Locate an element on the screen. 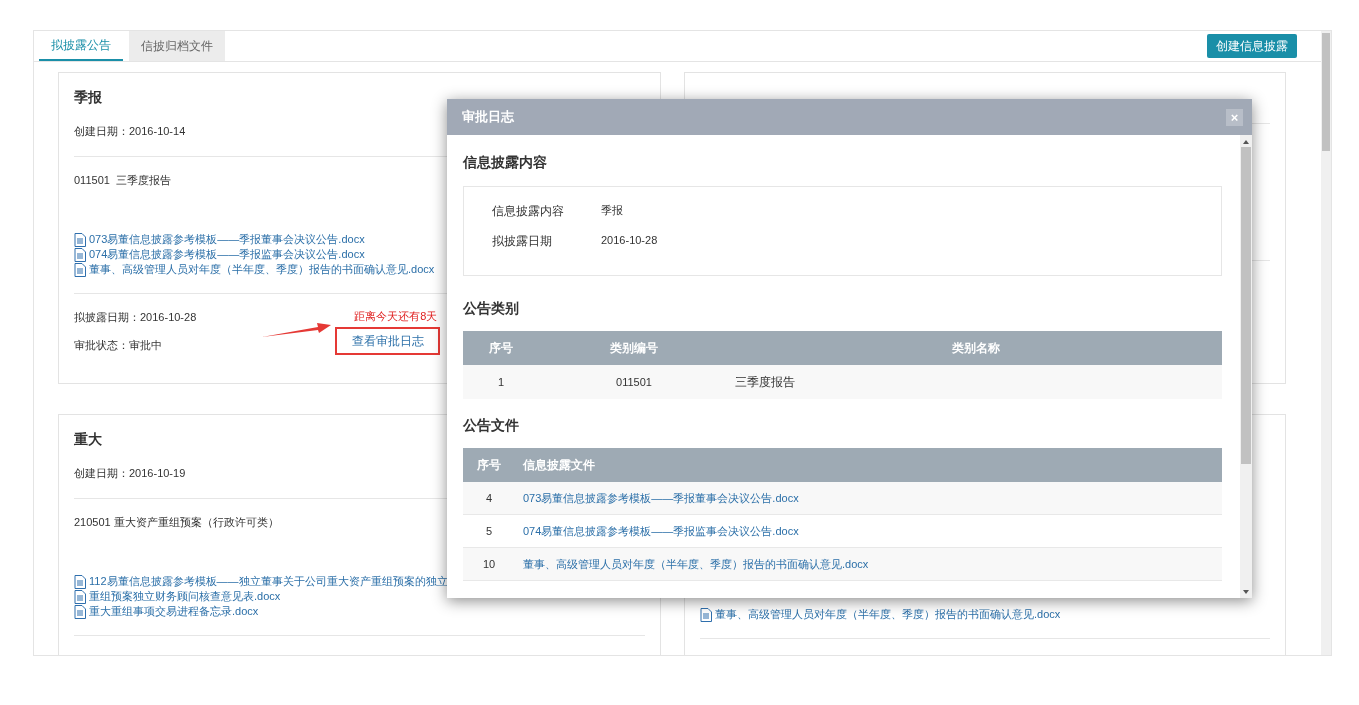 The image size is (1359, 705). category-text: 210501 重大资产重组预案（行政许可类） is located at coordinates (177, 522).